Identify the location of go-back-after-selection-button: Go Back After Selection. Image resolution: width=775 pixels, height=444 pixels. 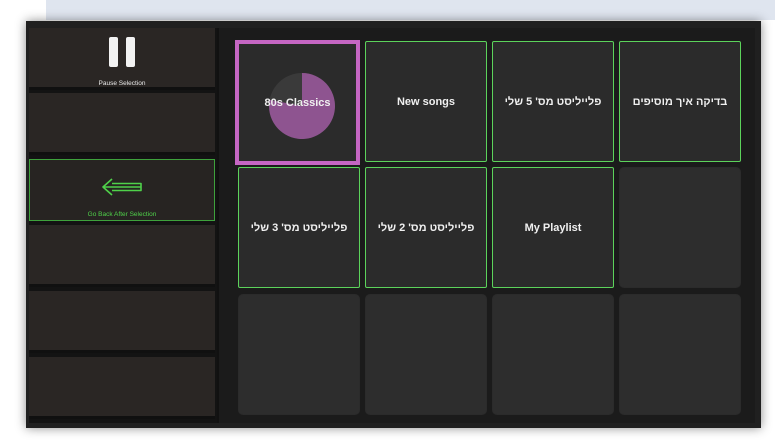
(122, 190).